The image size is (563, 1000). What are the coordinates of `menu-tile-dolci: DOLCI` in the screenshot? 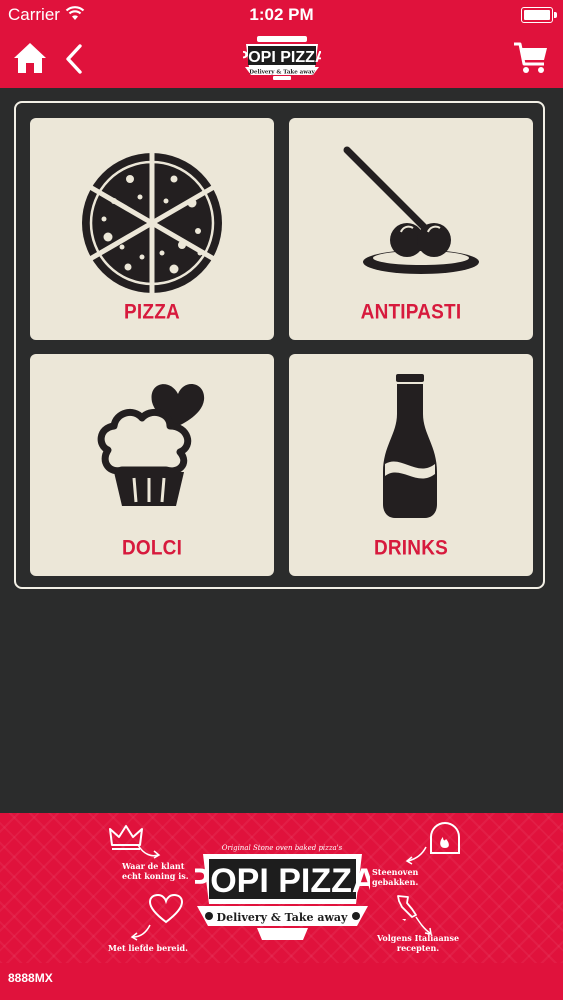 It's located at (152, 465).